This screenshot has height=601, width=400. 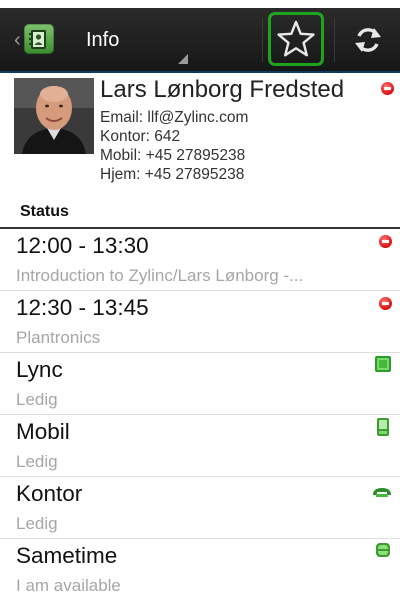 What do you see at coordinates (17, 40) in the screenshot?
I see `back-chevron-icon: ‹` at bounding box center [17, 40].